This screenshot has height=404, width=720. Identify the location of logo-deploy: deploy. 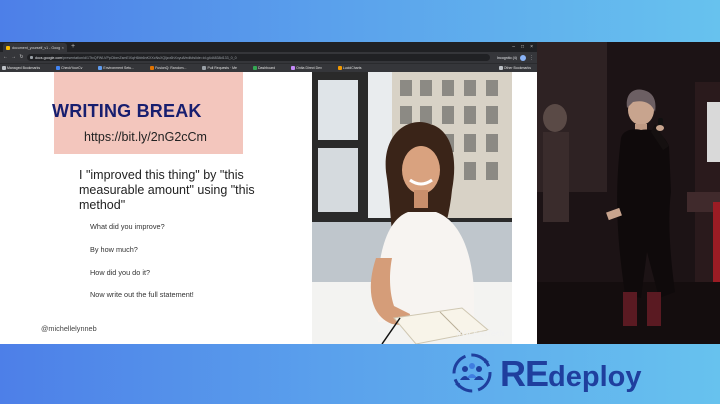
(595, 377).